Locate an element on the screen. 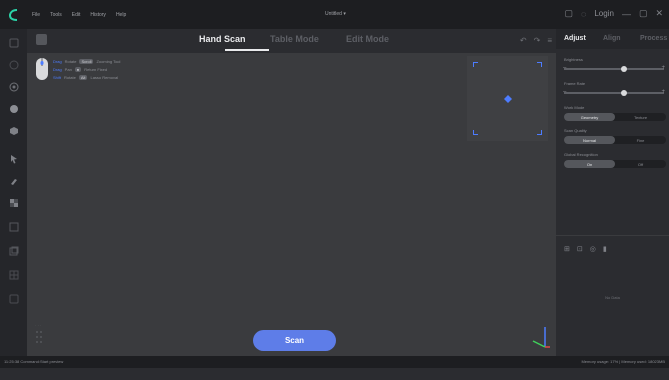 Image resolution: width=669 pixels, height=380 pixels. settings-icon: ◌ is located at coordinates (583, 14).